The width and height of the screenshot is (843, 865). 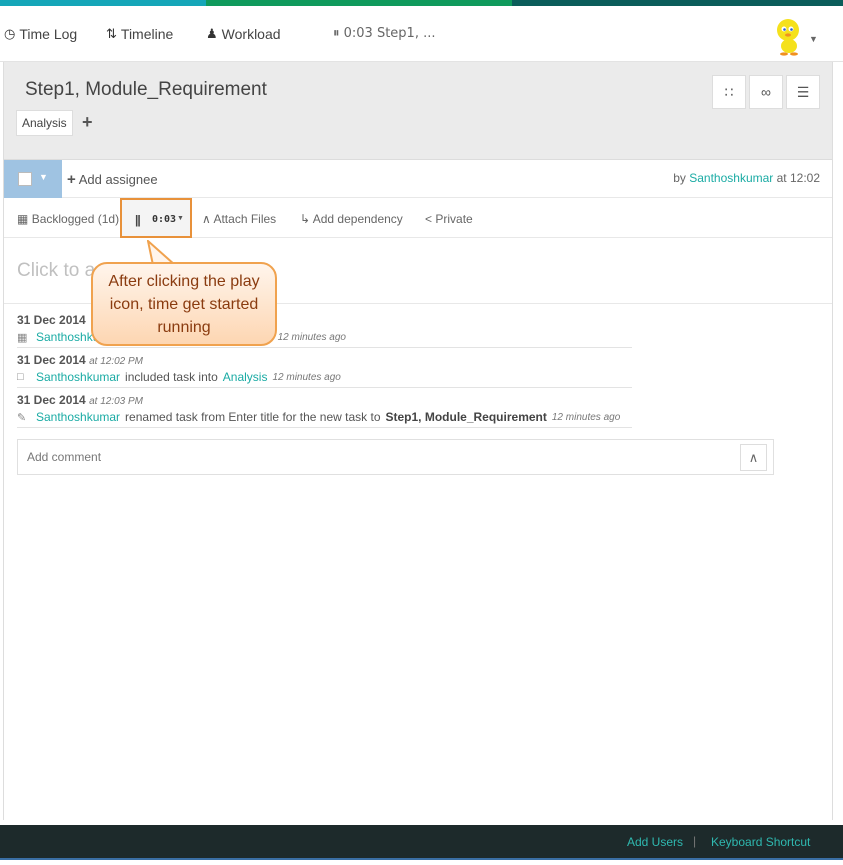 What do you see at coordinates (429, 219) in the screenshot?
I see `share-icon: <` at bounding box center [429, 219].